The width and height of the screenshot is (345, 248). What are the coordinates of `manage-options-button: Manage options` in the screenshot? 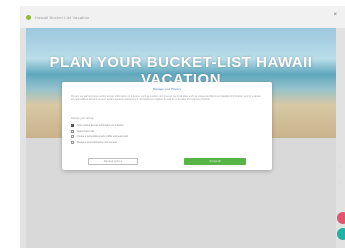 It's located at (113, 161).